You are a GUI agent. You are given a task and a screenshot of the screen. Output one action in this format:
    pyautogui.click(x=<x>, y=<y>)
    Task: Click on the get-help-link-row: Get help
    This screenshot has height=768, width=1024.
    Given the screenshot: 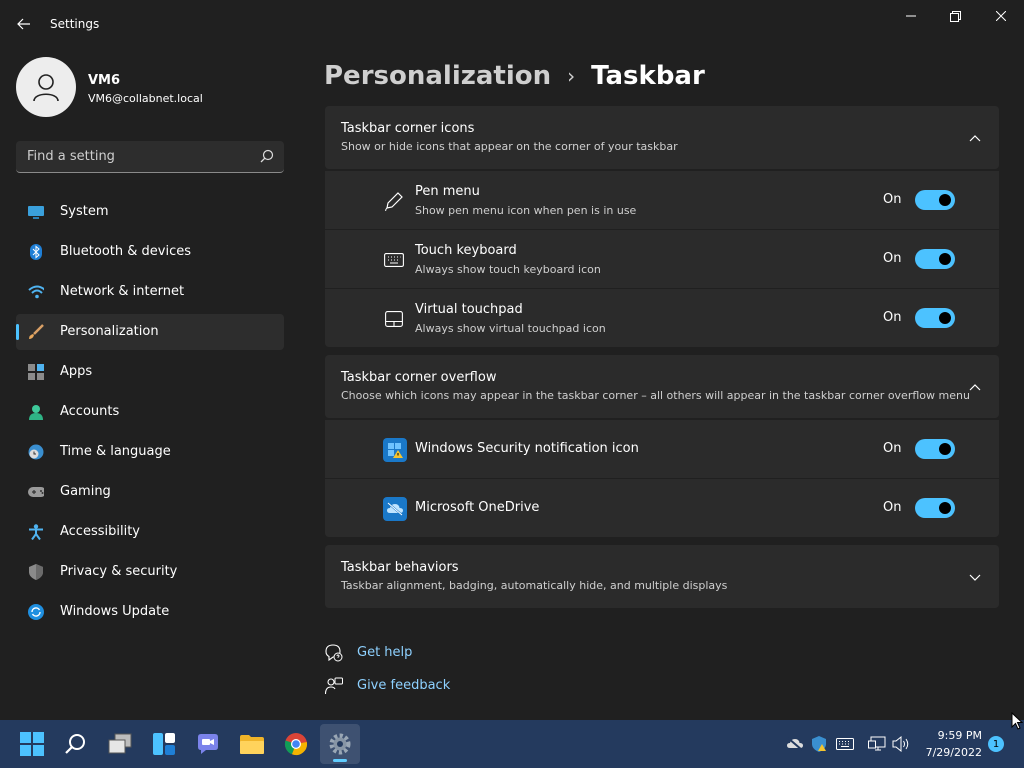 What is the action you would take?
    pyautogui.click(x=368, y=653)
    